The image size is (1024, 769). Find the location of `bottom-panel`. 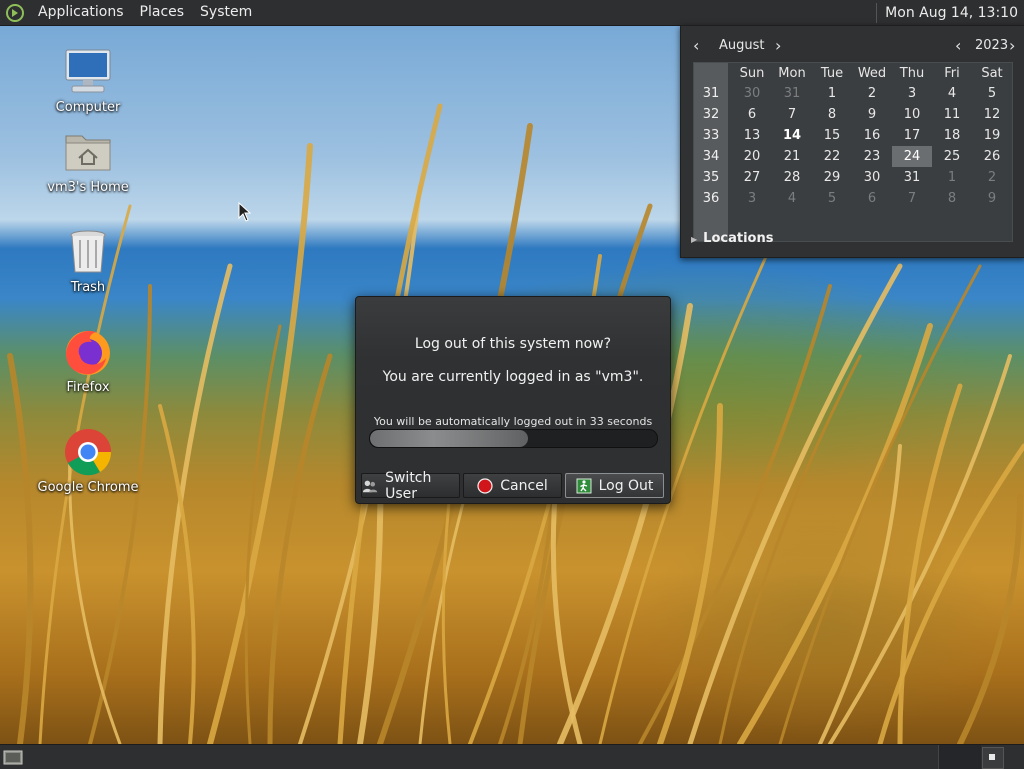

bottom-panel is located at coordinates (512, 756).